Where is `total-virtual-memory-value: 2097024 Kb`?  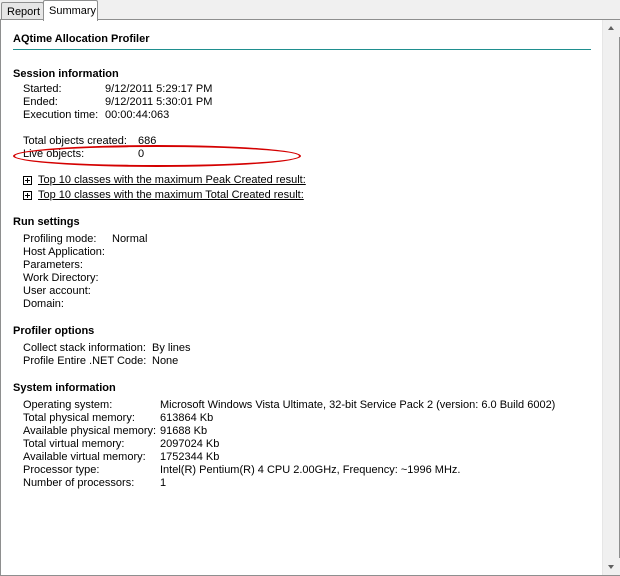
total-virtual-memory-value: 2097024 Kb is located at coordinates (190, 444).